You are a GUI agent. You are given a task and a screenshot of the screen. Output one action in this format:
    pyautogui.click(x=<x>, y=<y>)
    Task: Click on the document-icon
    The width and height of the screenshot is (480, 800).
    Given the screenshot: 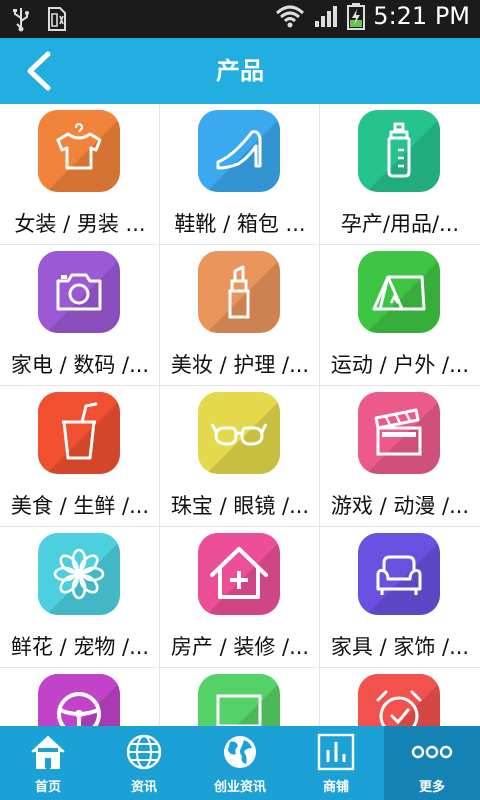 What is the action you would take?
    pyautogui.click(x=57, y=19)
    